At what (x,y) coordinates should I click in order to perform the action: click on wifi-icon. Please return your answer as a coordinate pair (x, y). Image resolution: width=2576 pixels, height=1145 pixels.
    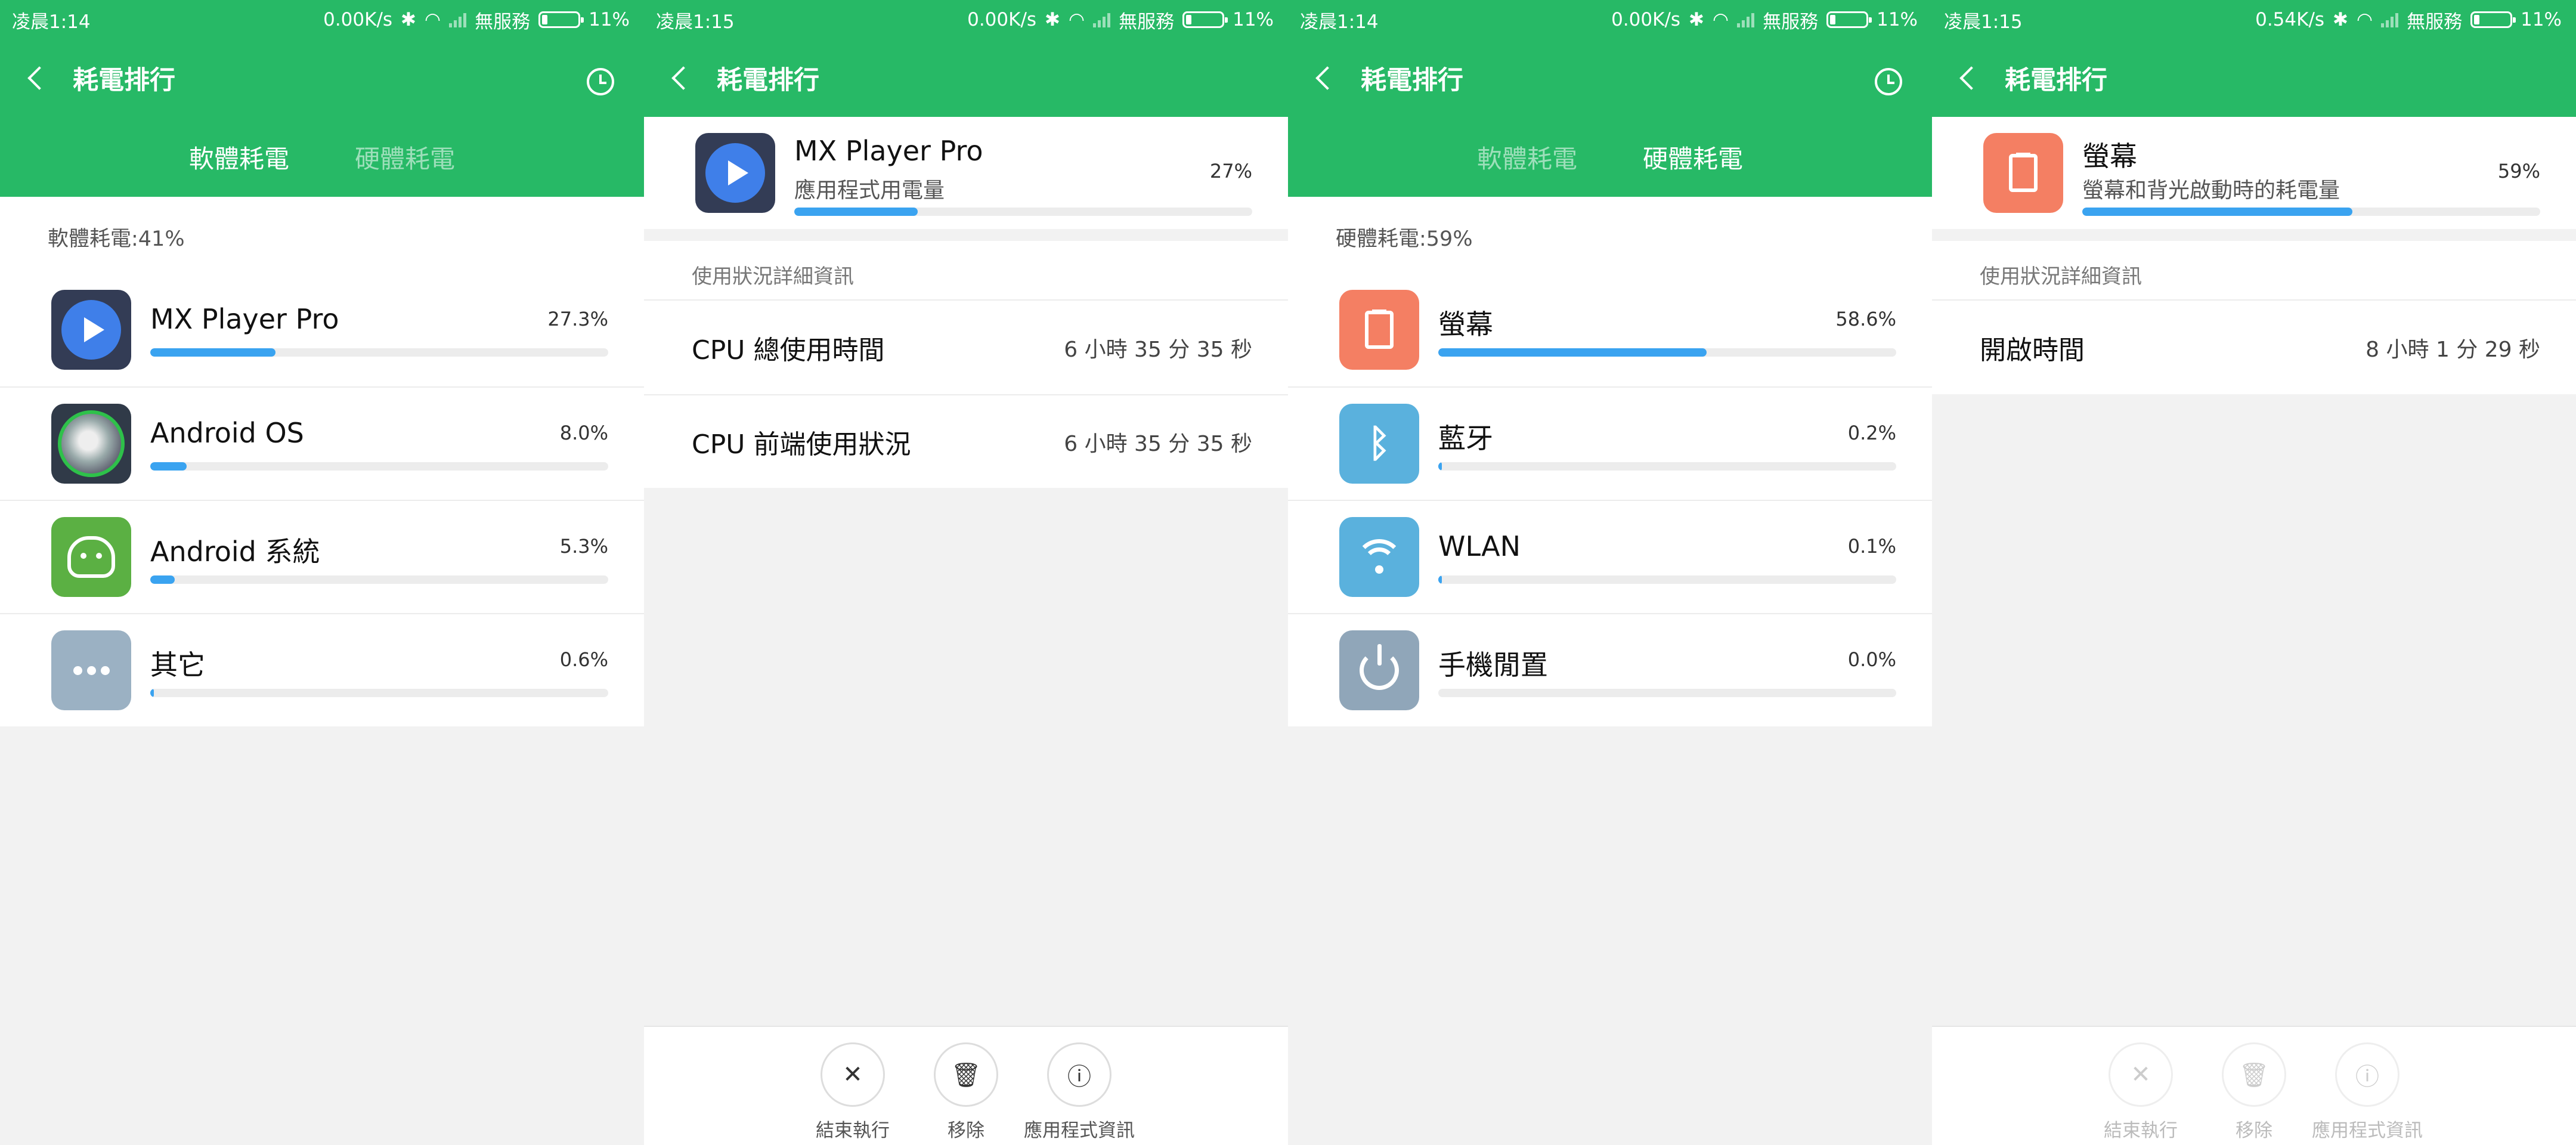
    Looking at the image, I should click on (1379, 557).